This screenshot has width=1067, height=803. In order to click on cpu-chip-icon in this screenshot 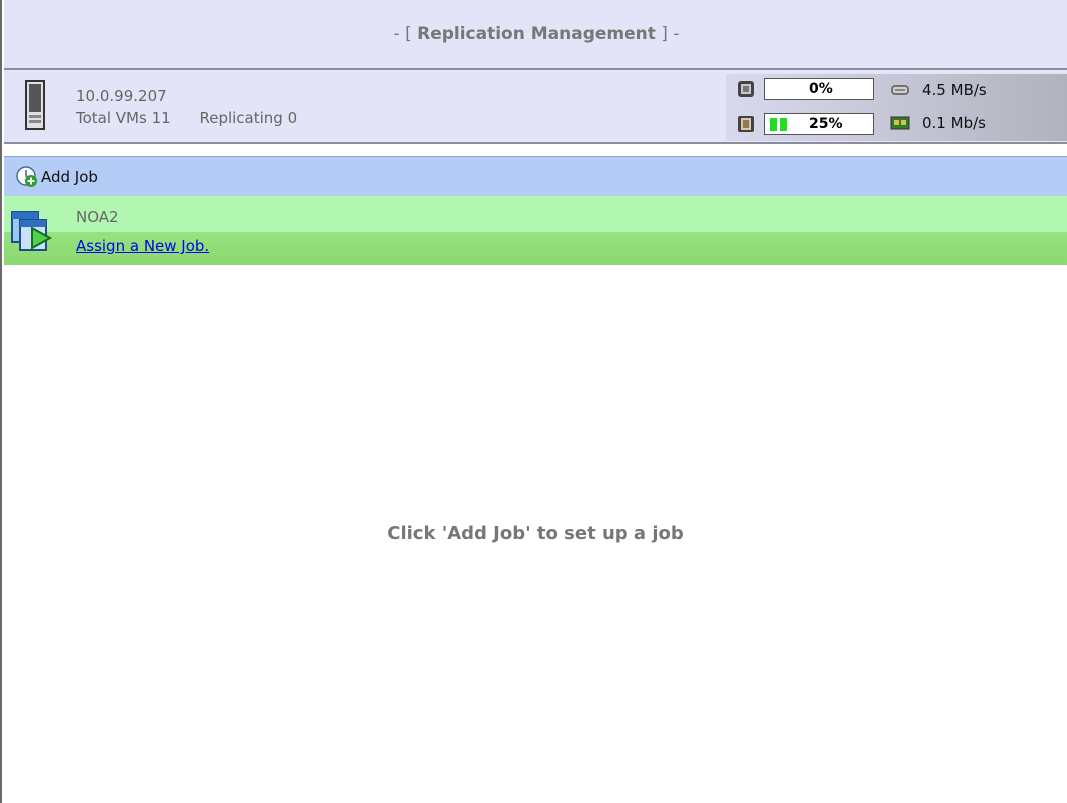, I will do `click(746, 89)`.